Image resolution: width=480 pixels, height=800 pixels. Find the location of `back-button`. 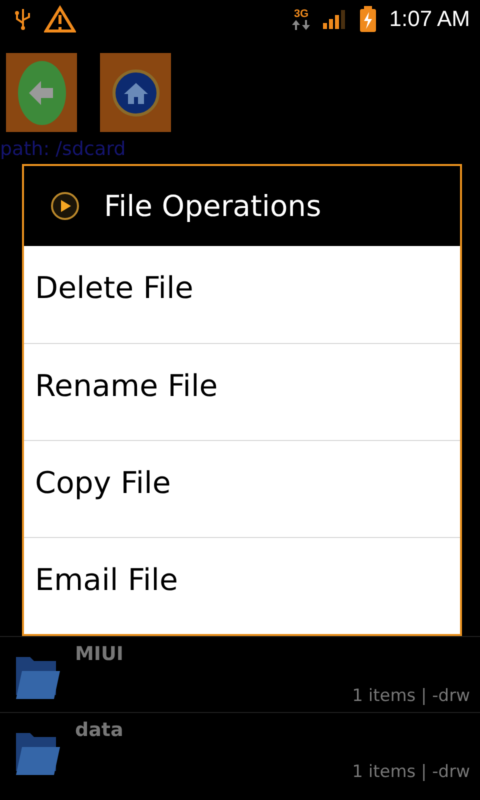

back-button is located at coordinates (41, 92).